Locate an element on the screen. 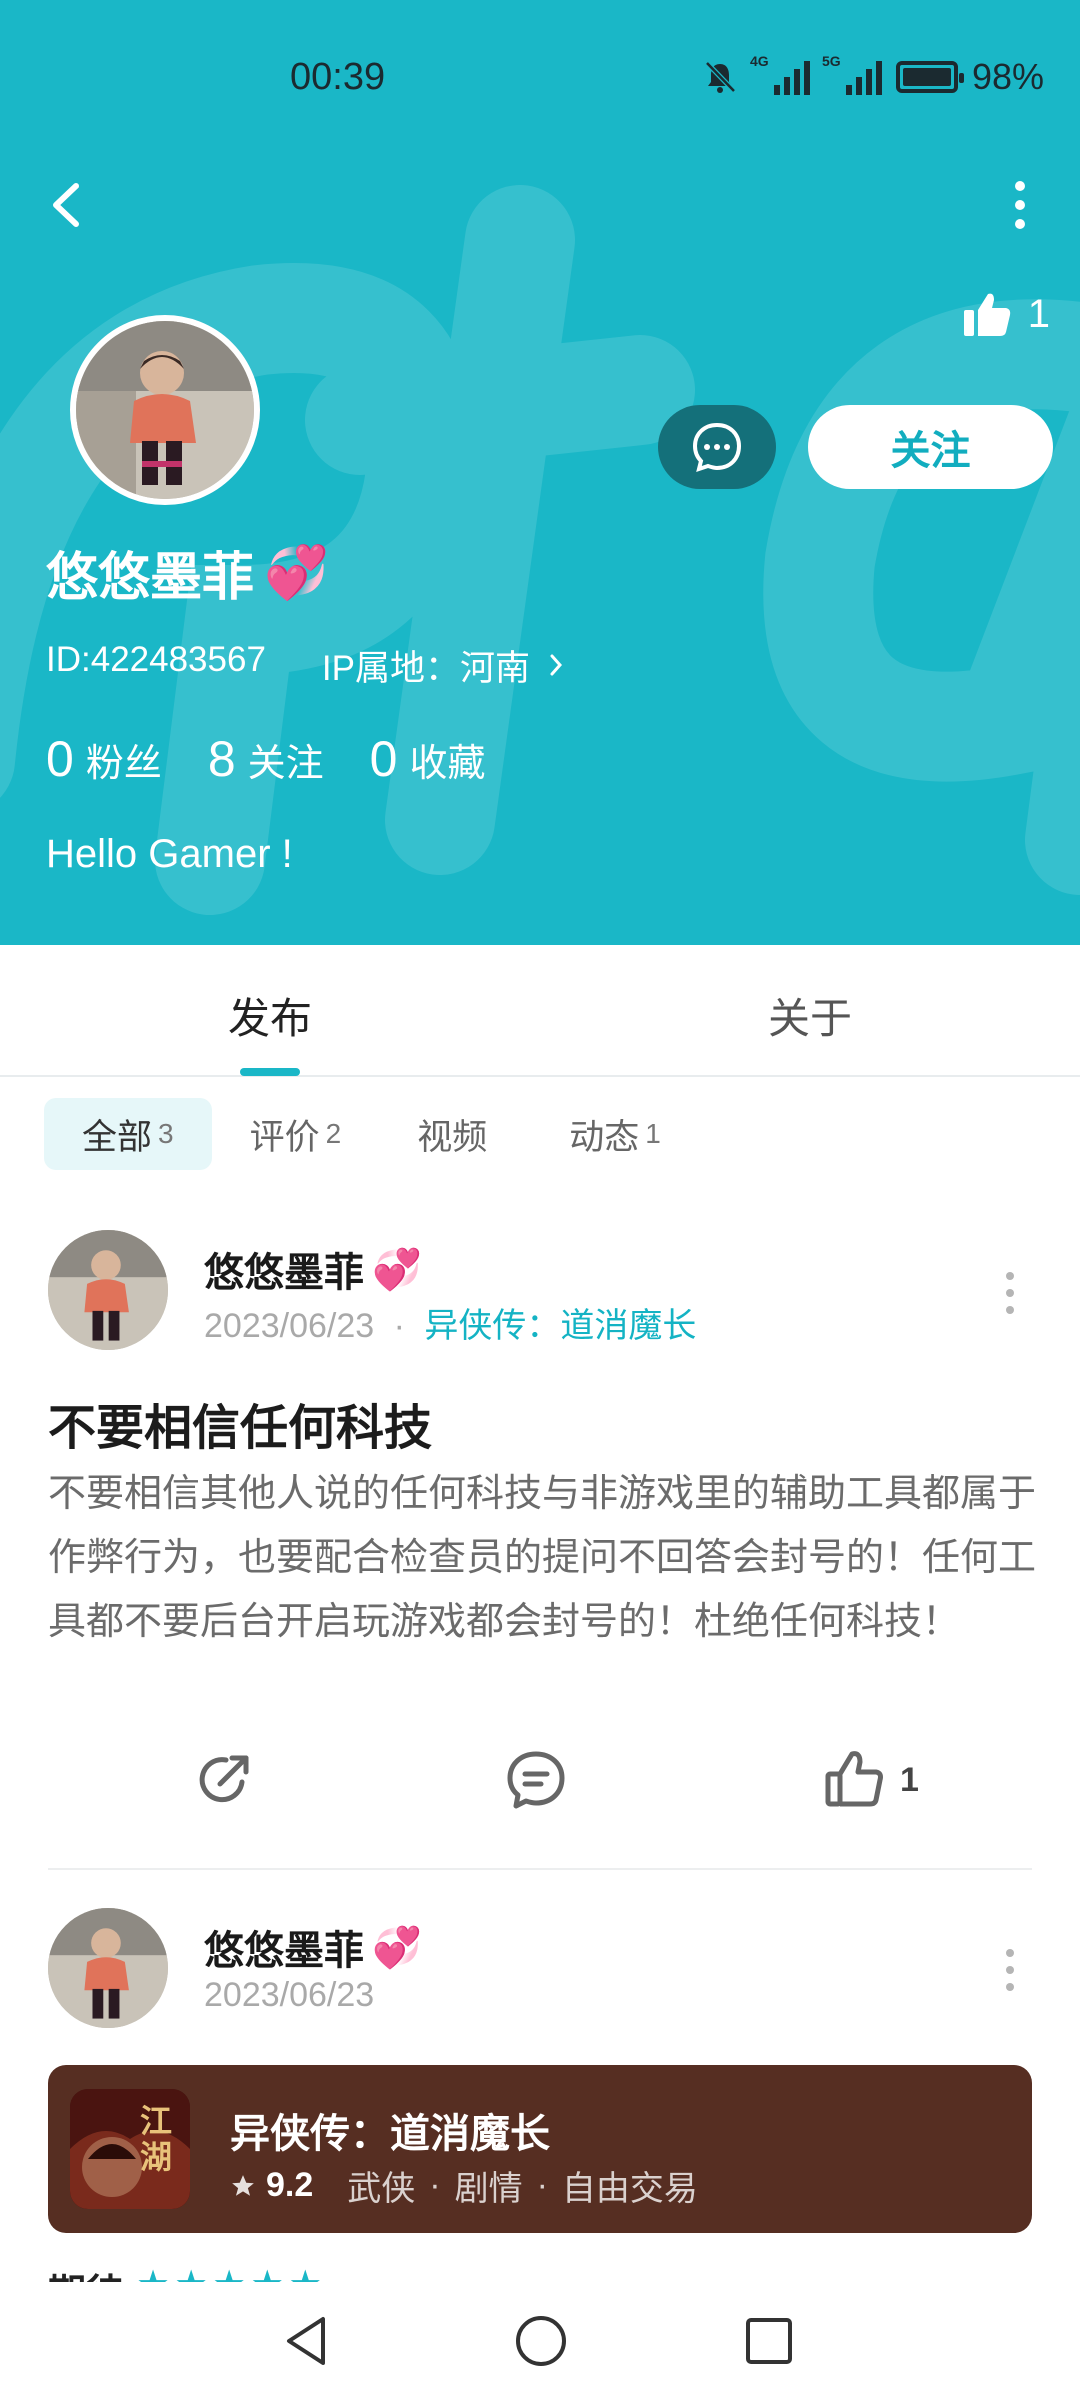 The height and width of the screenshot is (2400, 1080). post-like-button: 1 is located at coordinates (870, 1780).